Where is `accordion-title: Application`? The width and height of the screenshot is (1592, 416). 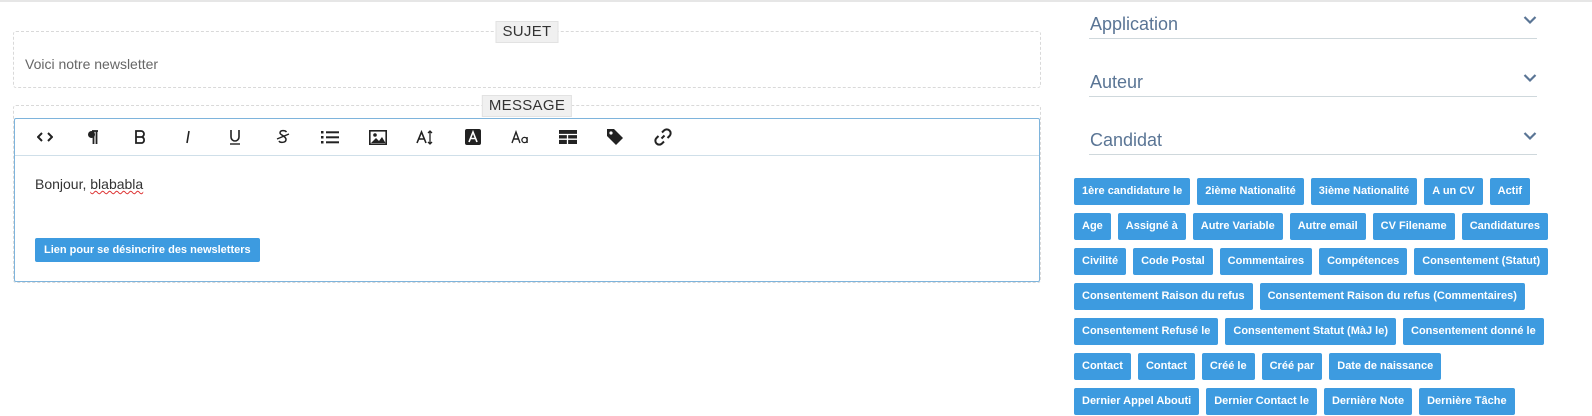
accordion-title: Application is located at coordinates (1134, 24).